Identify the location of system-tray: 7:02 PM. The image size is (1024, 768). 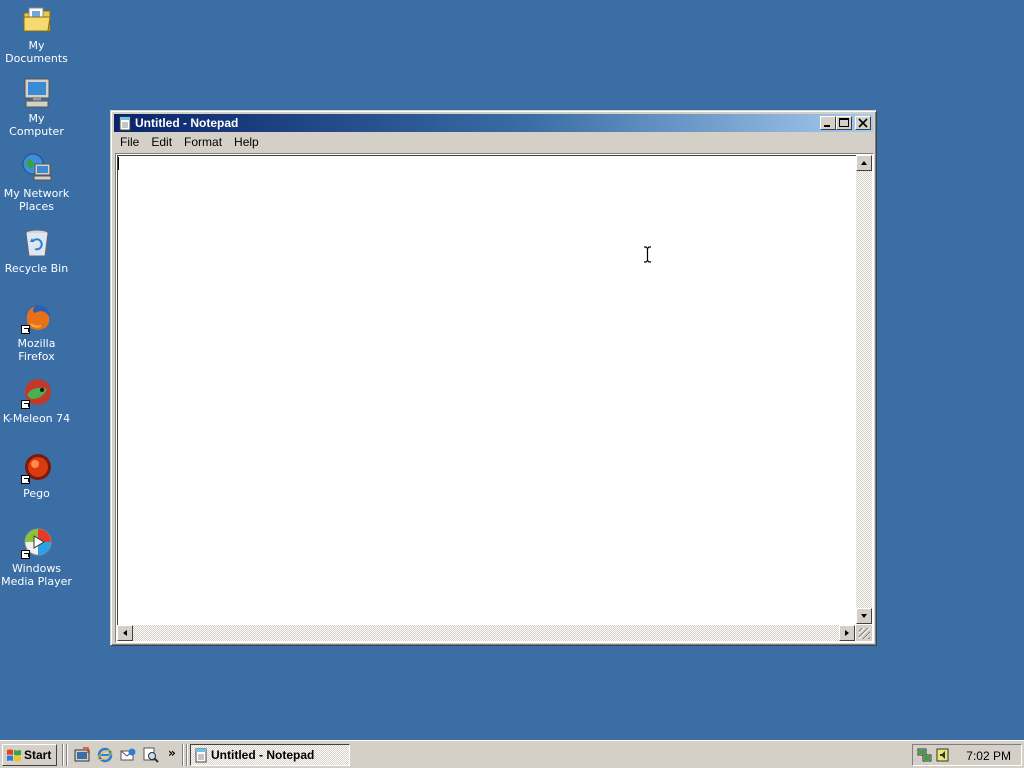
(967, 755).